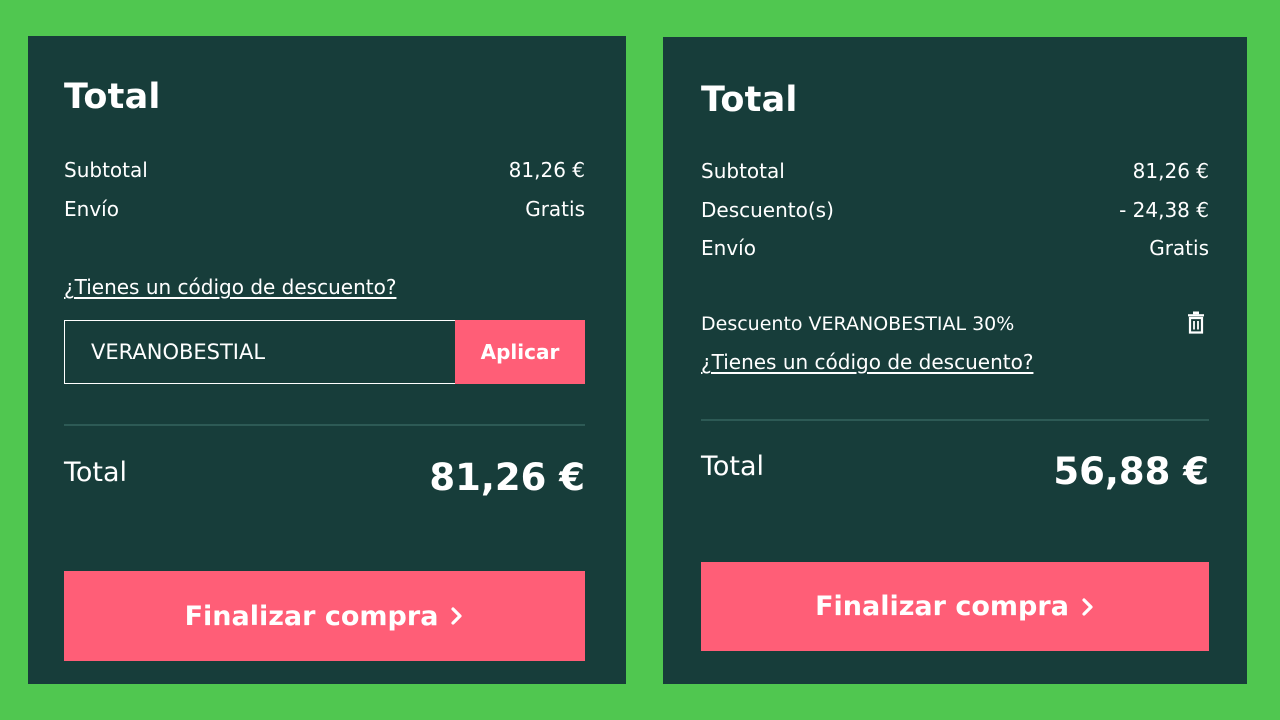  I want to click on total-value: 81,26 €, so click(507, 477).